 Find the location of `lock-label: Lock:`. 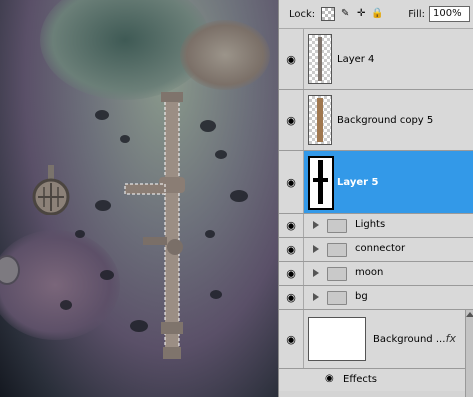

lock-label: Lock: is located at coordinates (302, 14).